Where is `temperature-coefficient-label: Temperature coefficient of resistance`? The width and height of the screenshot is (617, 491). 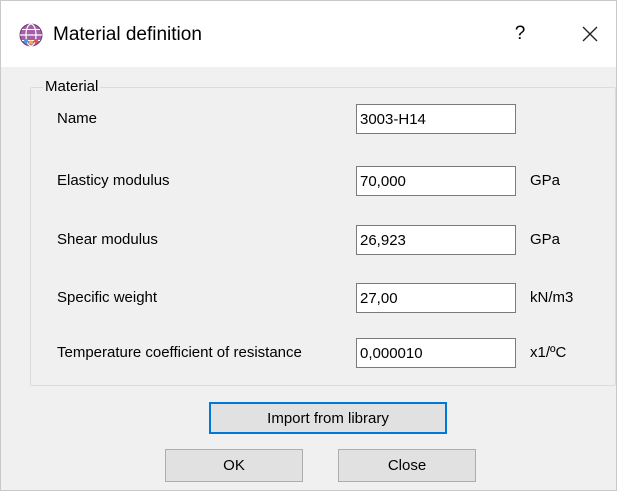 temperature-coefficient-label: Temperature coefficient of resistance is located at coordinates (179, 352).